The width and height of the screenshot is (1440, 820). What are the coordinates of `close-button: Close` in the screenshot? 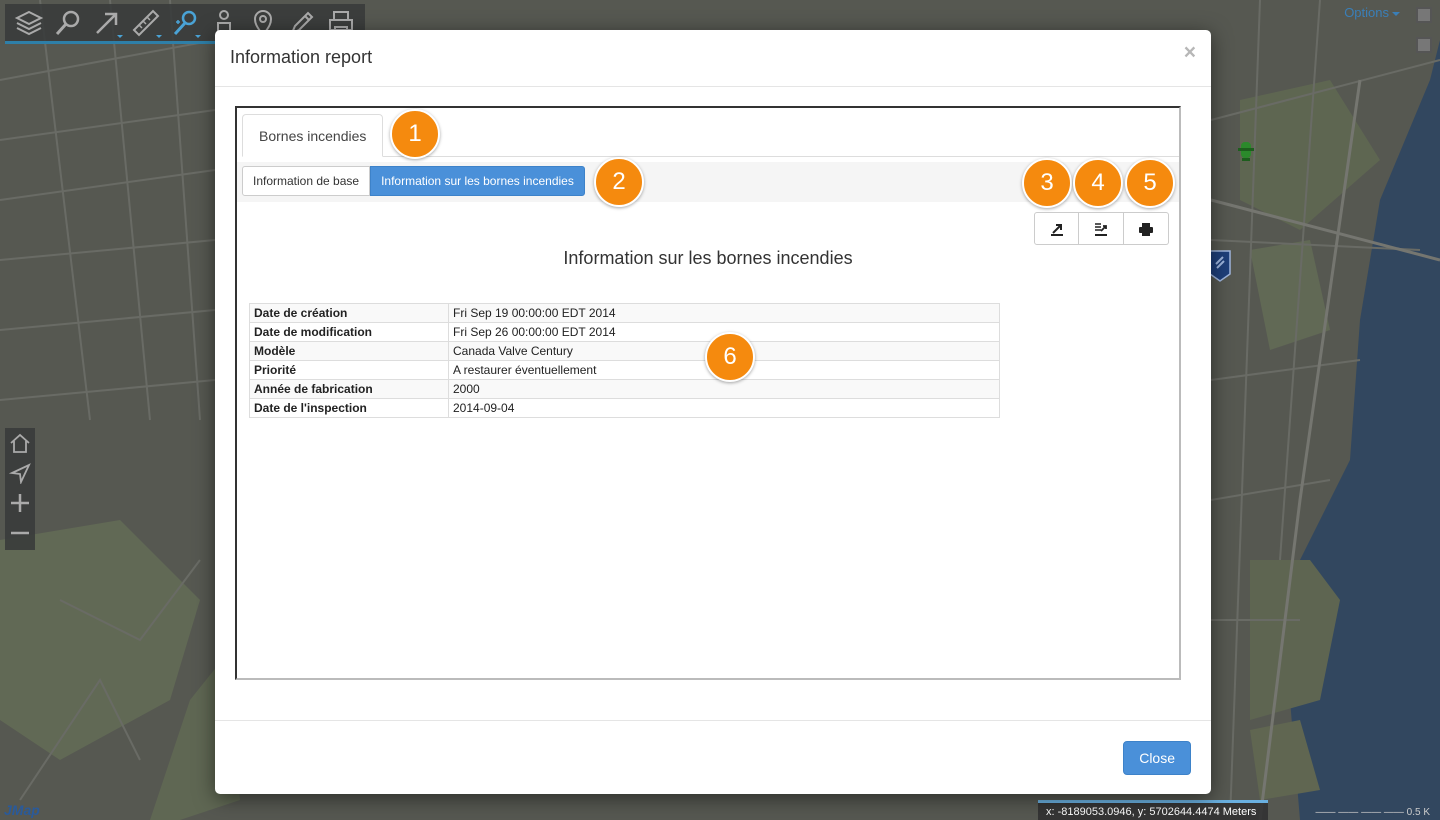 It's located at (1157, 758).